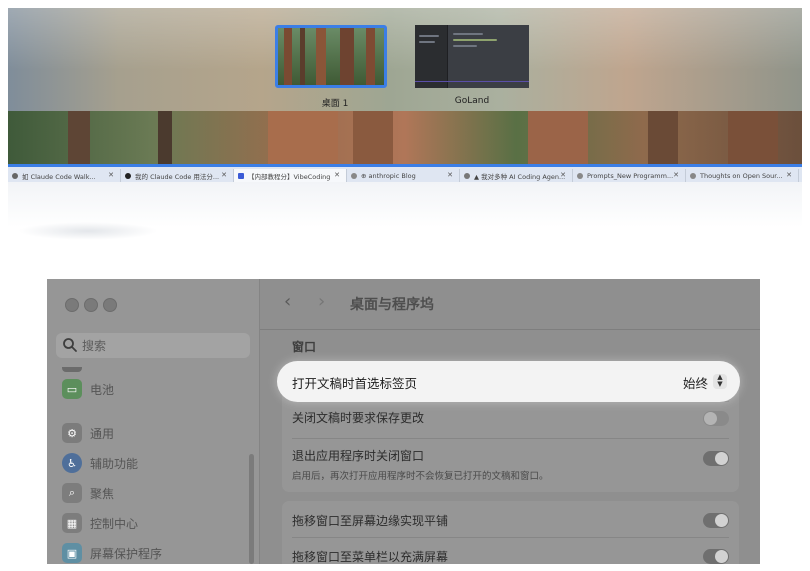 The image size is (810, 571). I want to click on search-placeholder: 搜索, so click(94, 346).